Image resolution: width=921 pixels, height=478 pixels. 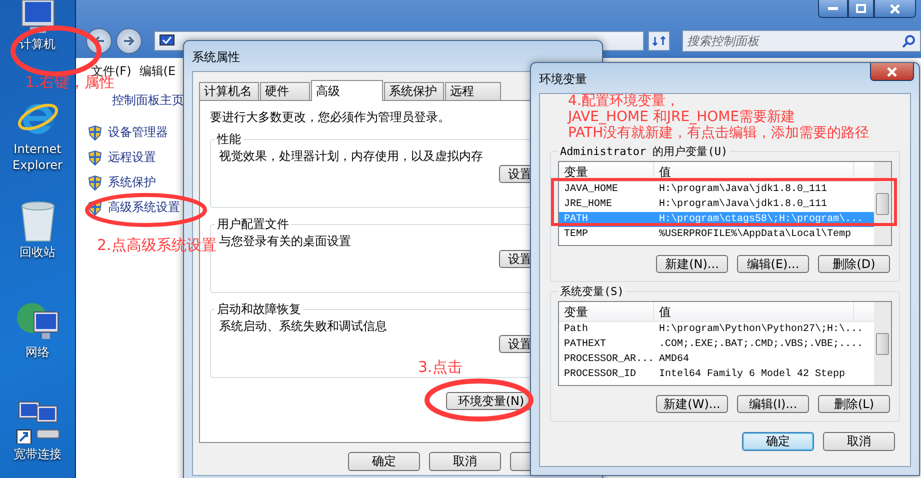 I want to click on desktop-icon-label: 网络, so click(x=38, y=352).